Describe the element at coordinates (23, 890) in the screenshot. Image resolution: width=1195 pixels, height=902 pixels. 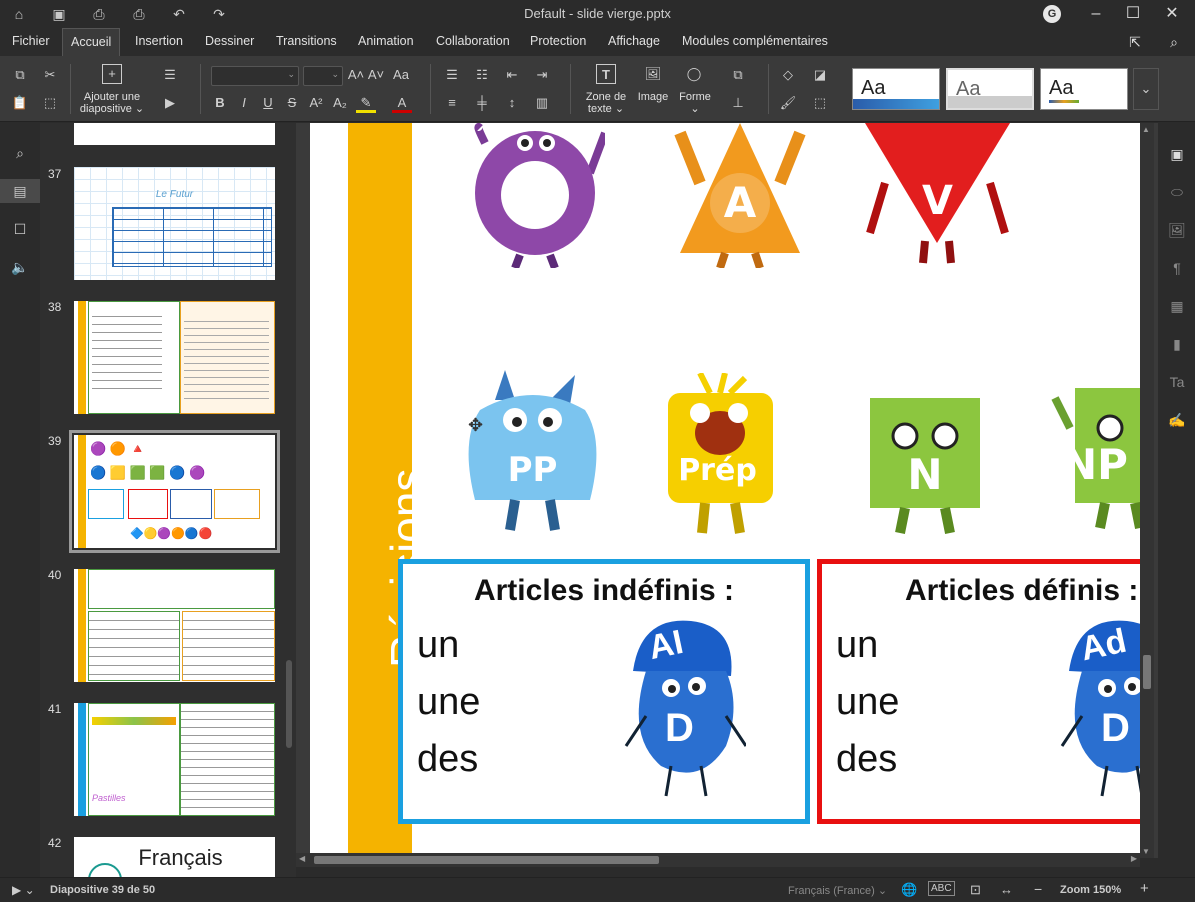
I see `slideshow-start-icon: ▶ ⌄` at that location.